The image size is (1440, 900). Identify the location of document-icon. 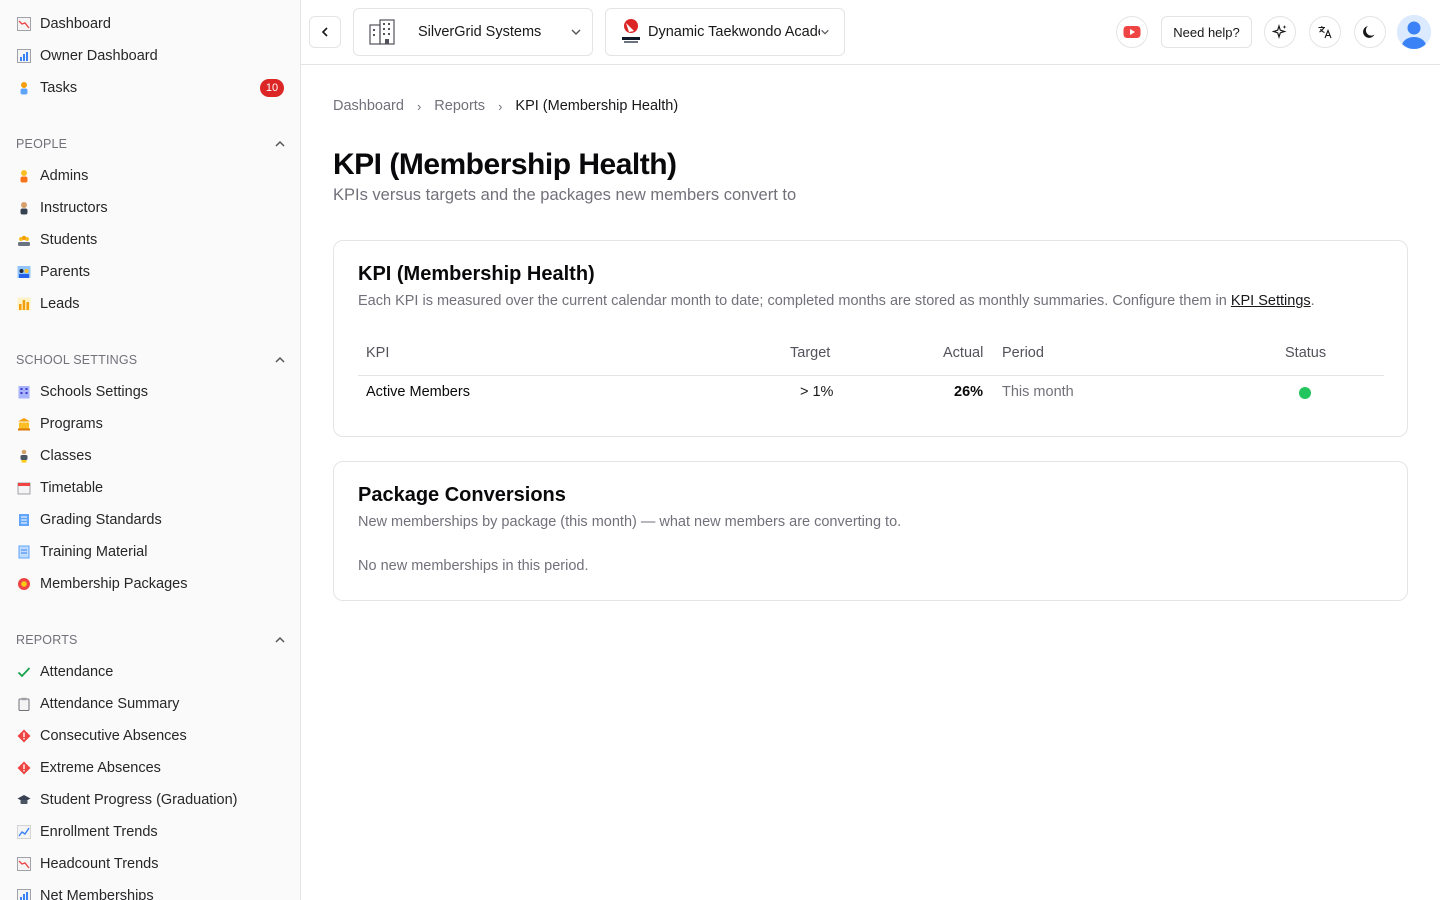
(24, 520).